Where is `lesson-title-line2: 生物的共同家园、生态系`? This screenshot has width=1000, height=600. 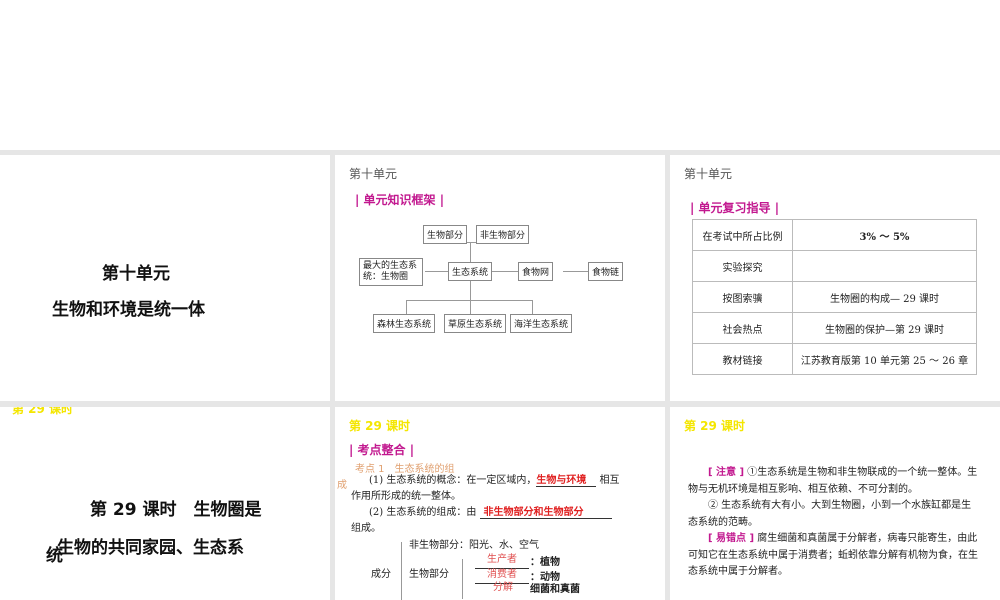
lesson-title-line2: 生物的共同家园、生态系 is located at coordinates (150, 548).